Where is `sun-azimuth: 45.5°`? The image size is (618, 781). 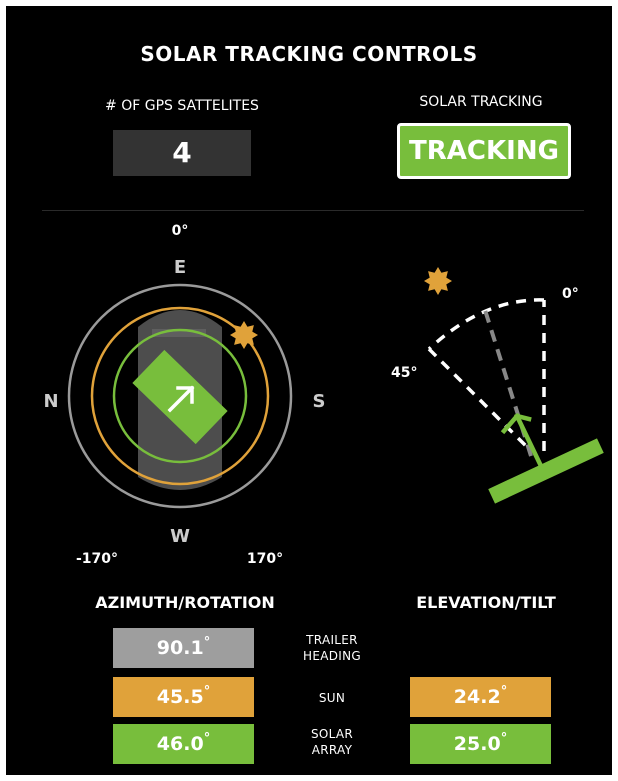
sun-azimuth: 45.5° is located at coordinates (183, 697).